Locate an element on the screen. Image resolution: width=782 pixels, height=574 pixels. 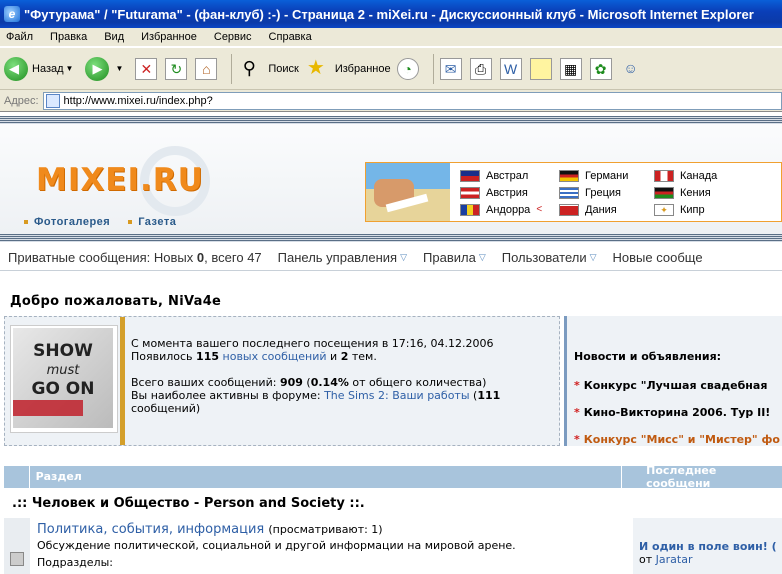
news-item: * Кино-Викторина 2006. Тур II! is located at coordinates (672, 412).